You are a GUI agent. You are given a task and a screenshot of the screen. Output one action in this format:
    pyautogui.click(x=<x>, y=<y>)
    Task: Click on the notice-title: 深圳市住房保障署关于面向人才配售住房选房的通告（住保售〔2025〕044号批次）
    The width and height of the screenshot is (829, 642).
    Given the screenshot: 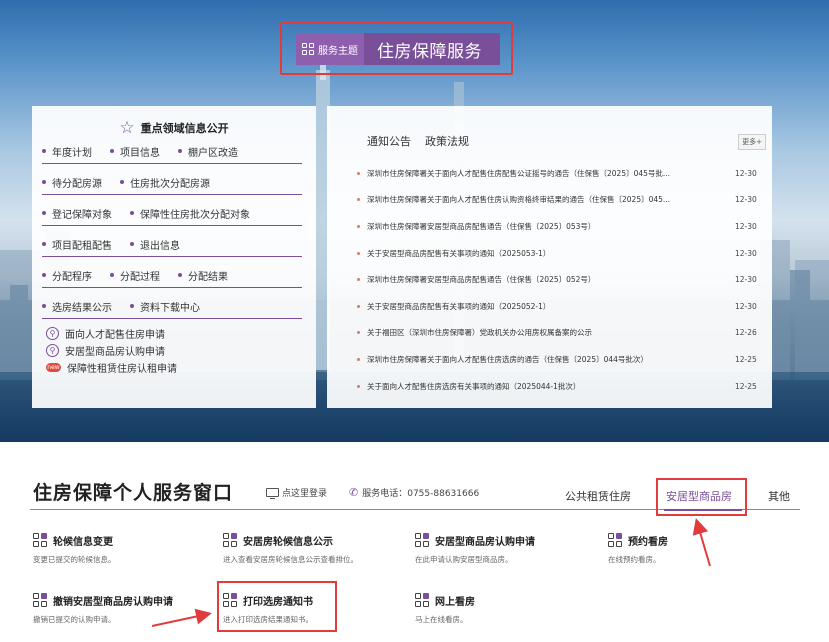 What is the action you would take?
    pyautogui.click(x=551, y=359)
    